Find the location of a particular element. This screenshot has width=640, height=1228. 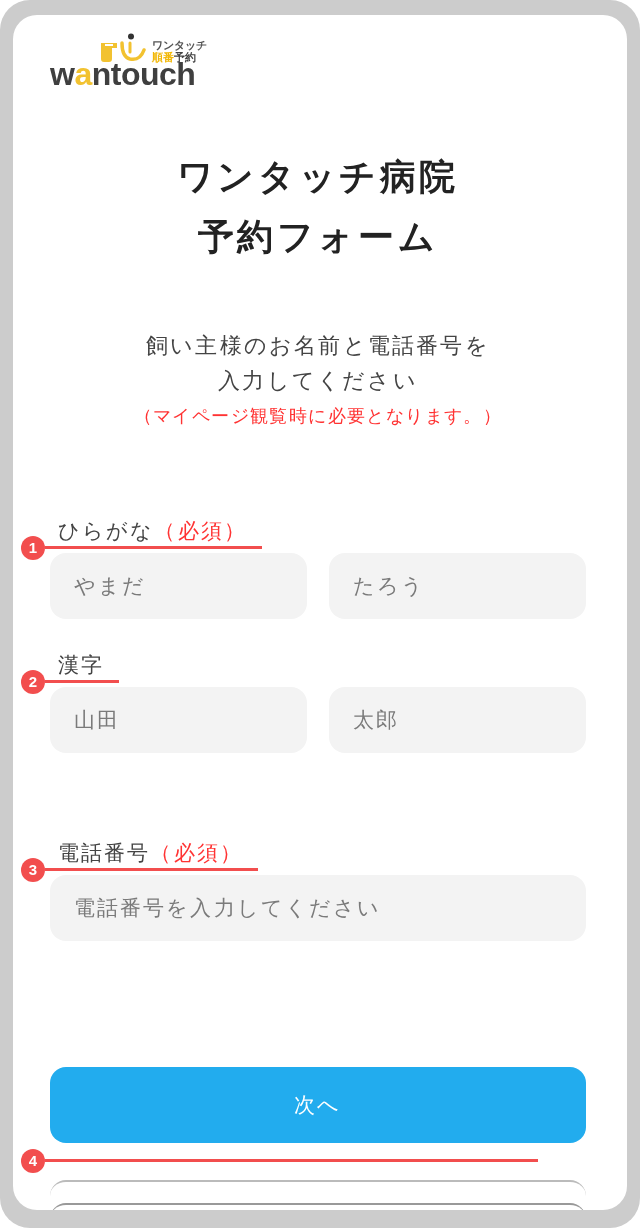

note-text: （マイページ観覧時に必要となります。） is located at coordinates (318, 416).